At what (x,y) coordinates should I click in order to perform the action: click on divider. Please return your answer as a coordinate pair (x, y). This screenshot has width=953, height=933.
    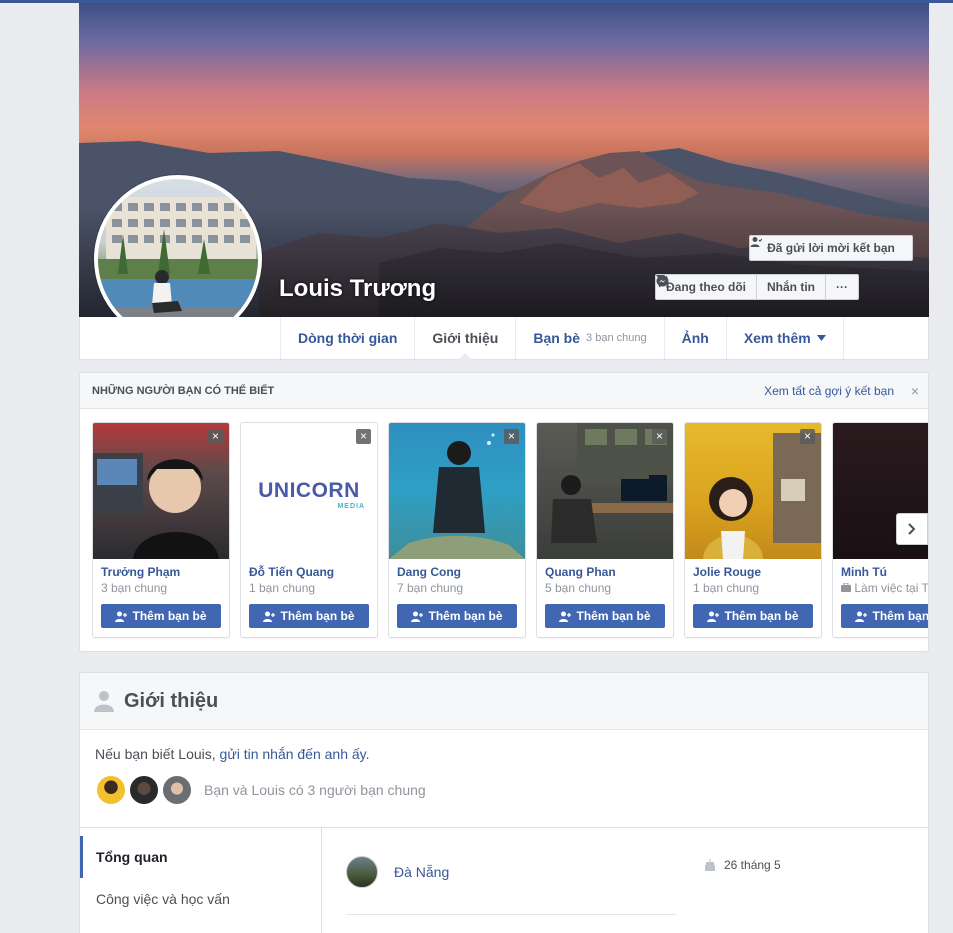
    Looking at the image, I should click on (511, 914).